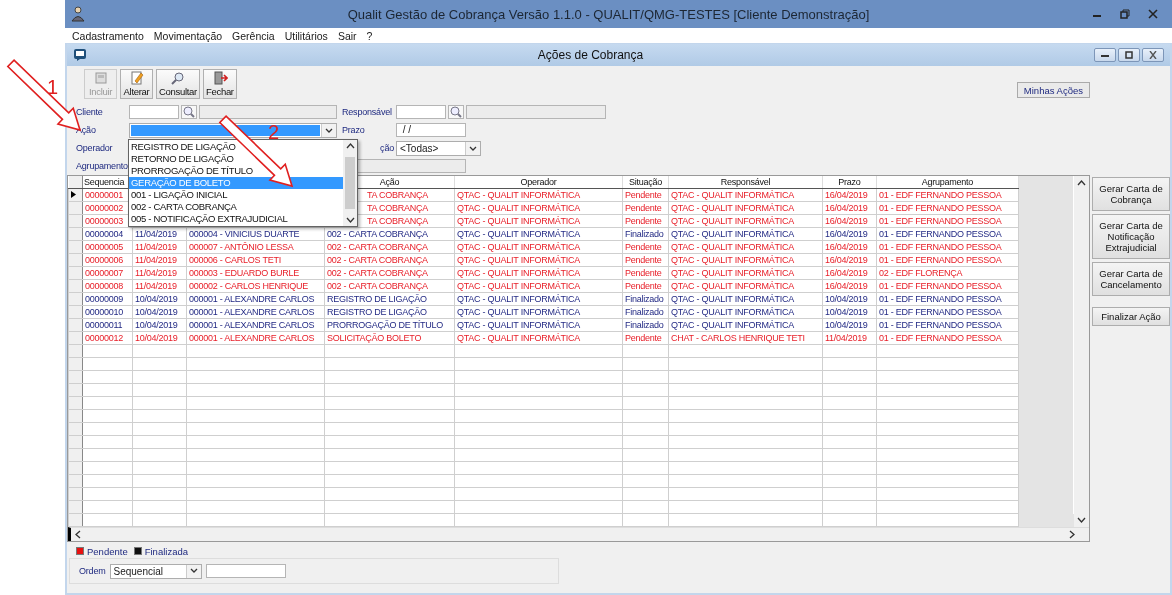 The image size is (1172, 595). Describe the element at coordinates (104, 207) in the screenshot. I see `table-cell: 00000002` at that location.